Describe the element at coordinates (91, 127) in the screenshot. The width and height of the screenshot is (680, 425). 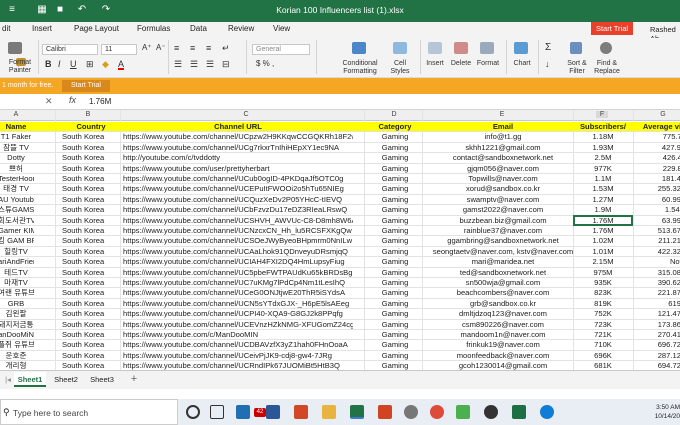
I see `column-title: Country` at that location.